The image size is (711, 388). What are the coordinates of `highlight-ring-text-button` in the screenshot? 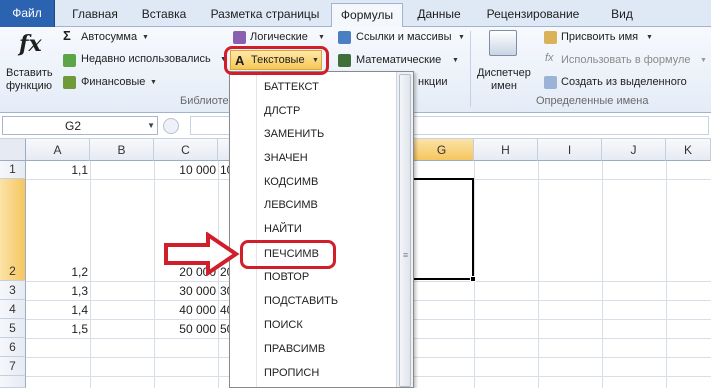 It's located at (276, 60).